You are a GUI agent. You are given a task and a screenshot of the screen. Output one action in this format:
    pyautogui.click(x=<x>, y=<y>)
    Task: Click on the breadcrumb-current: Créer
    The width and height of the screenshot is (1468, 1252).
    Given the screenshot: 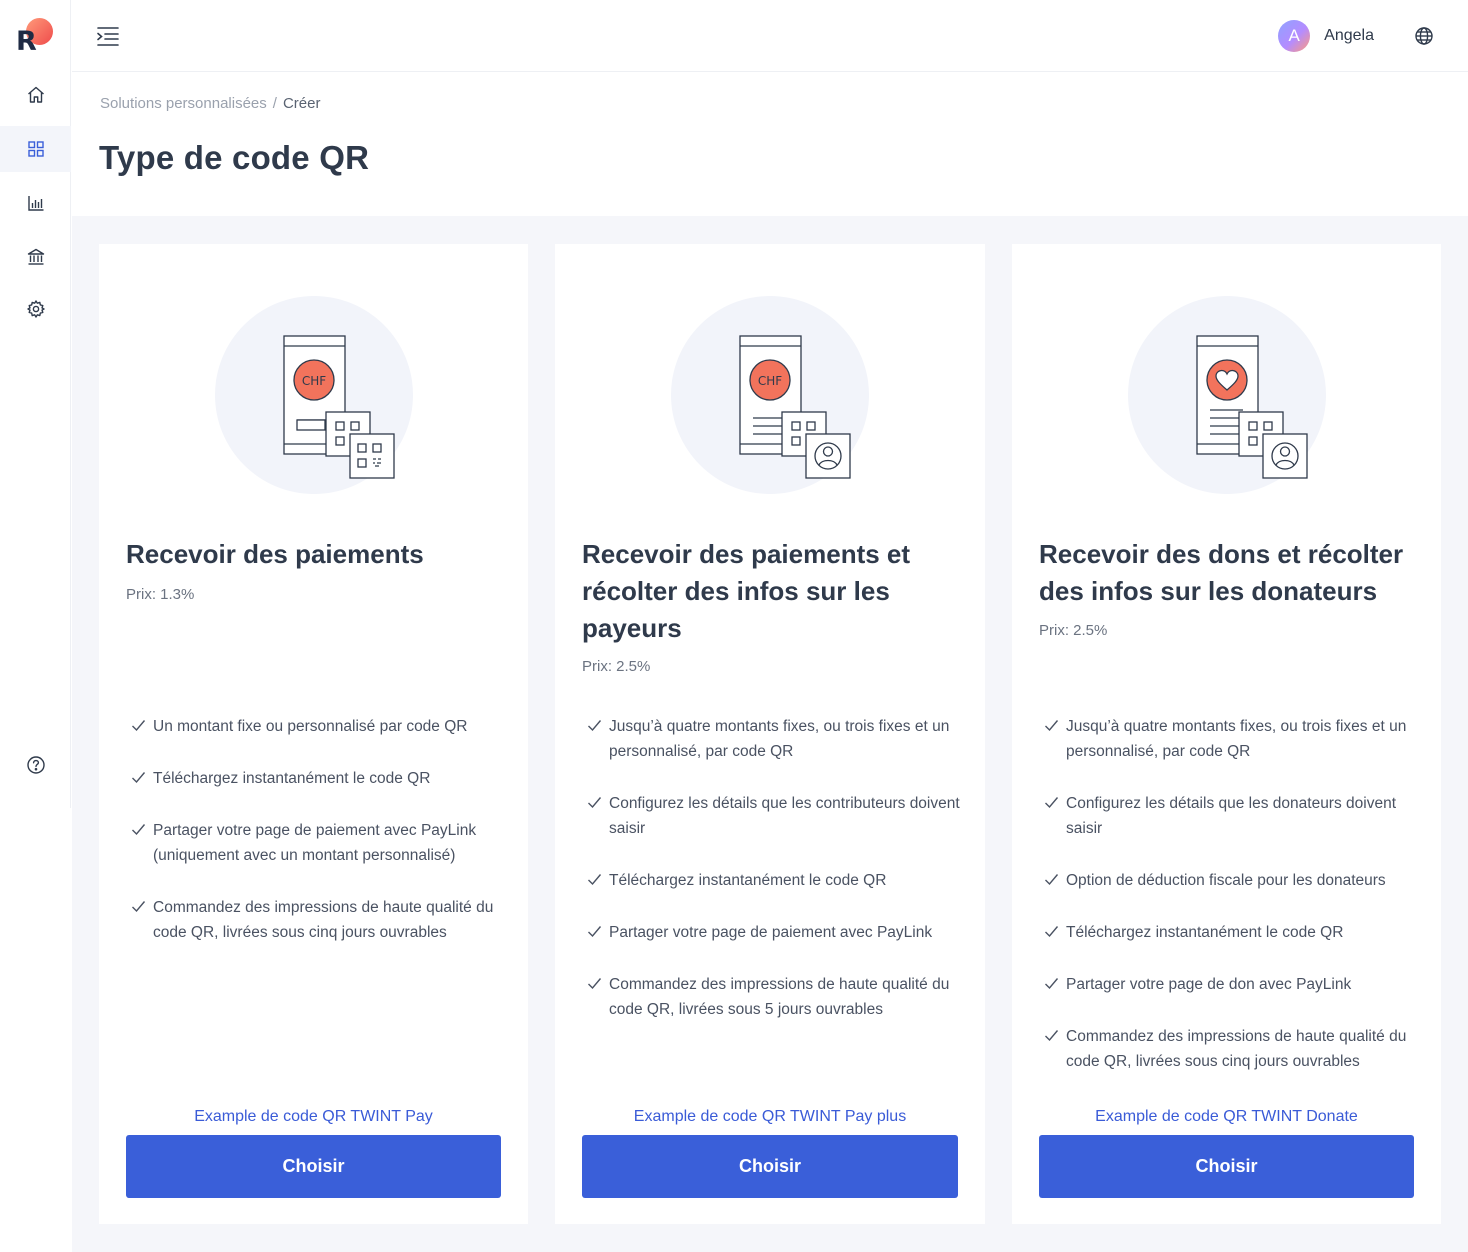 What is the action you would take?
    pyautogui.click(x=301, y=103)
    